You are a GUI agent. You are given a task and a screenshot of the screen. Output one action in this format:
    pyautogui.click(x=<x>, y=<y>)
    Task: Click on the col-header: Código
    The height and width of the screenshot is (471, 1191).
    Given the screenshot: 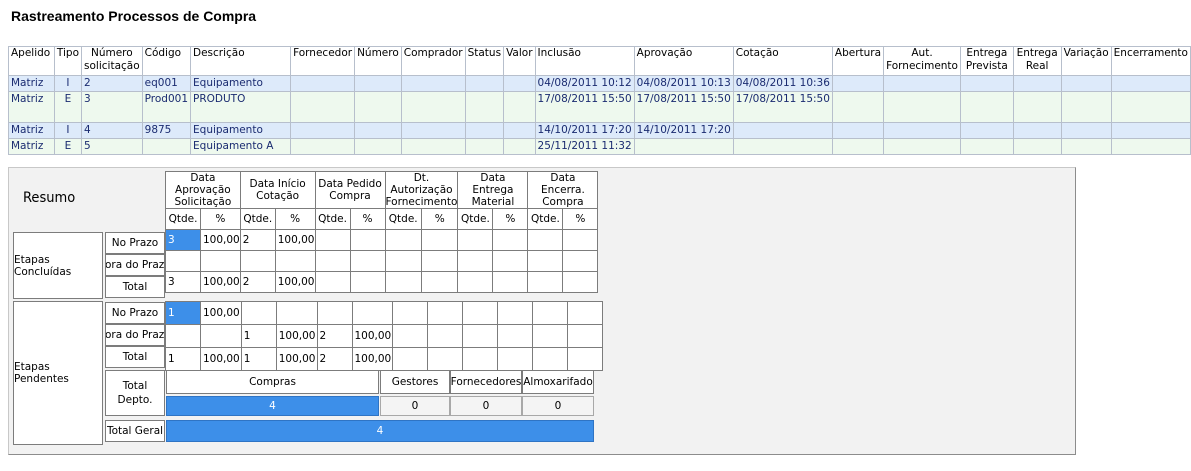 What is the action you would take?
    pyautogui.click(x=166, y=61)
    